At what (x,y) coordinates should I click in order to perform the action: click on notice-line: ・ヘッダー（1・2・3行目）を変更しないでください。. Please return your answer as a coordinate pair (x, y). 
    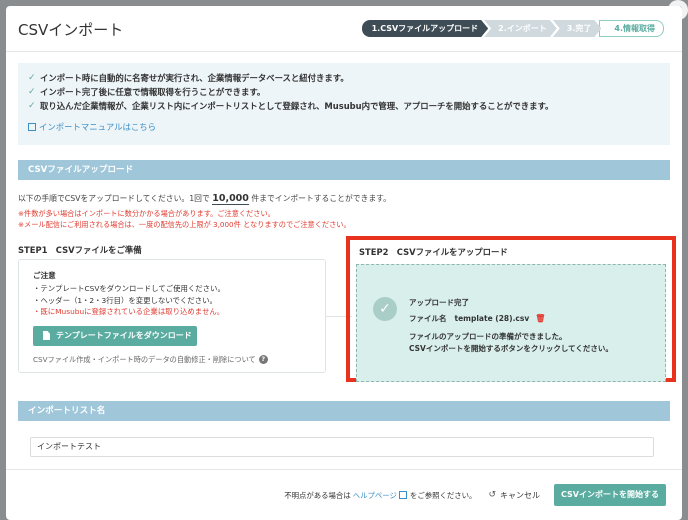
    Looking at the image, I should click on (125, 300).